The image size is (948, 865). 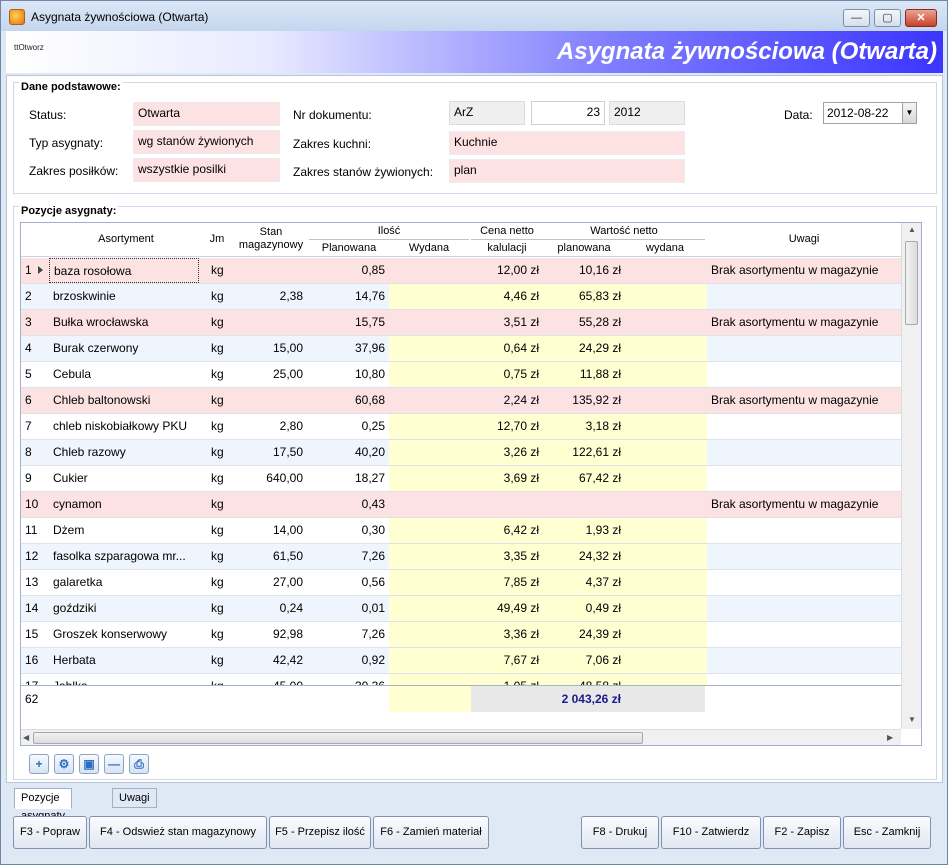 I want to click on zakres-posilkow-field: wszystkie posilki, so click(x=206, y=170).